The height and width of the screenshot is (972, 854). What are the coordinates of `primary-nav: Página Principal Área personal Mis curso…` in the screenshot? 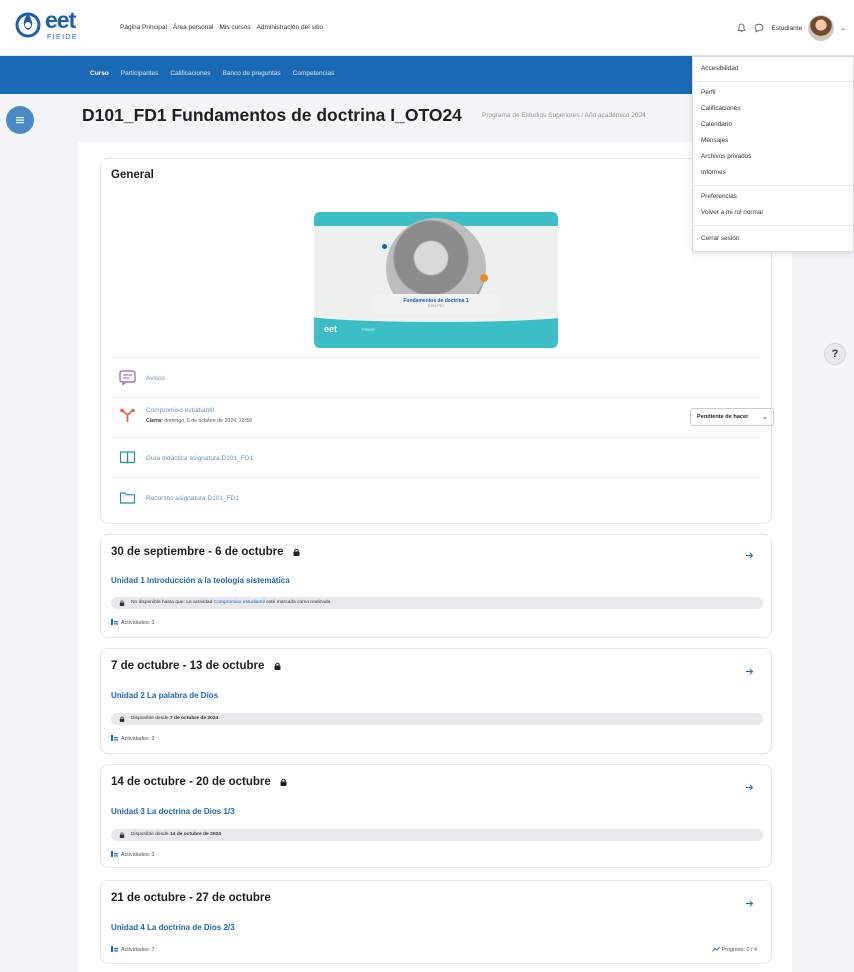 It's located at (221, 27).